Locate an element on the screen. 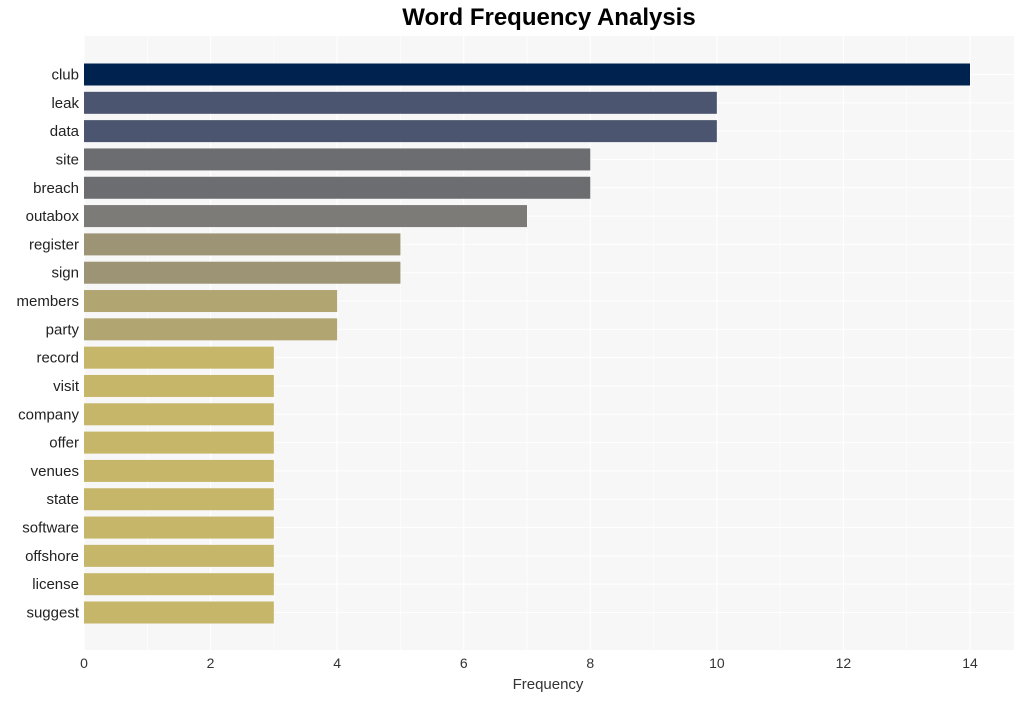 This screenshot has width=1024, height=701. category-label: state is located at coordinates (62, 499).